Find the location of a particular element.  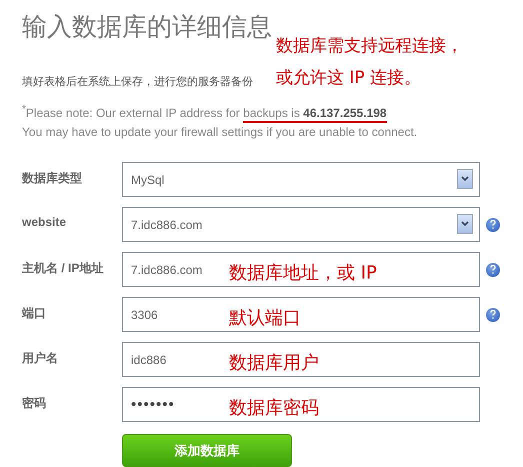

callout-note: 数据库地址，或 IP is located at coordinates (303, 272).